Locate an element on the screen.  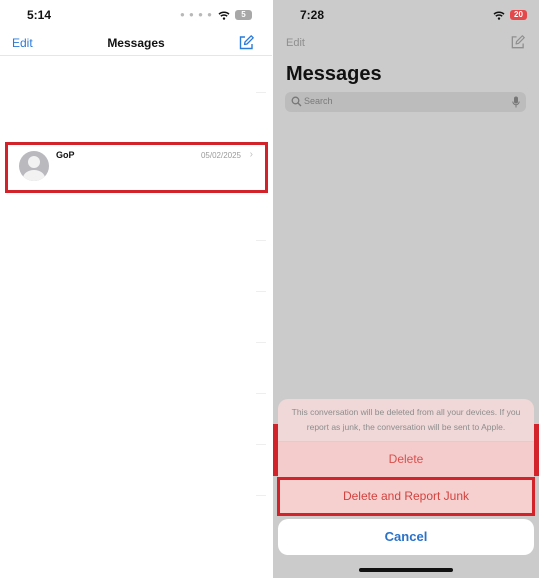
chevron-right-icon: › is located at coordinates (251, 154).